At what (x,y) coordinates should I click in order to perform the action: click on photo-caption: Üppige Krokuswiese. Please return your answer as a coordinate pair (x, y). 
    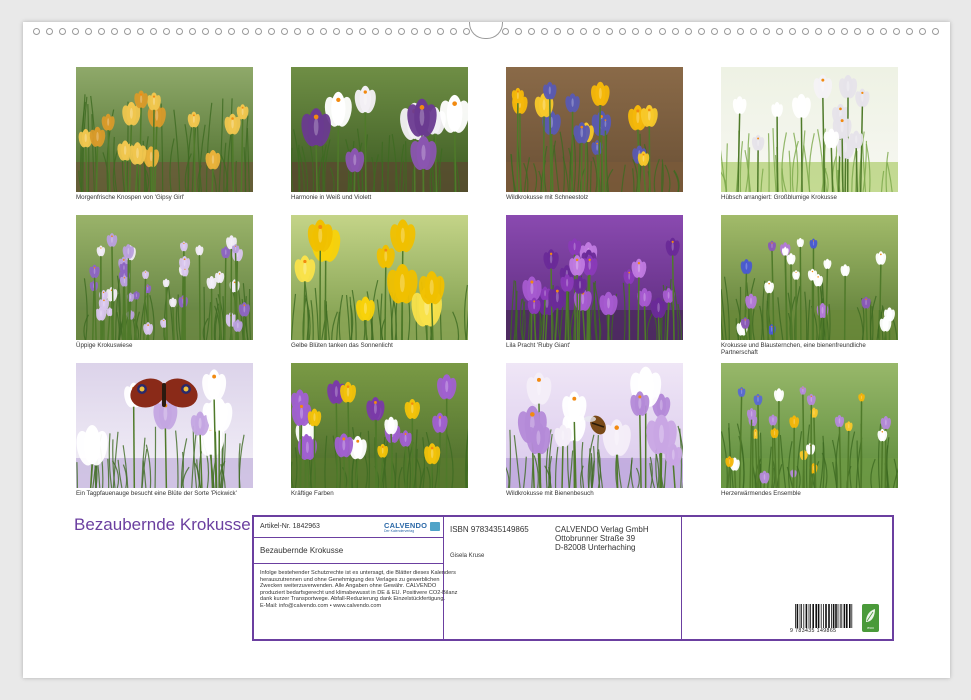
    Looking at the image, I should click on (104, 345).